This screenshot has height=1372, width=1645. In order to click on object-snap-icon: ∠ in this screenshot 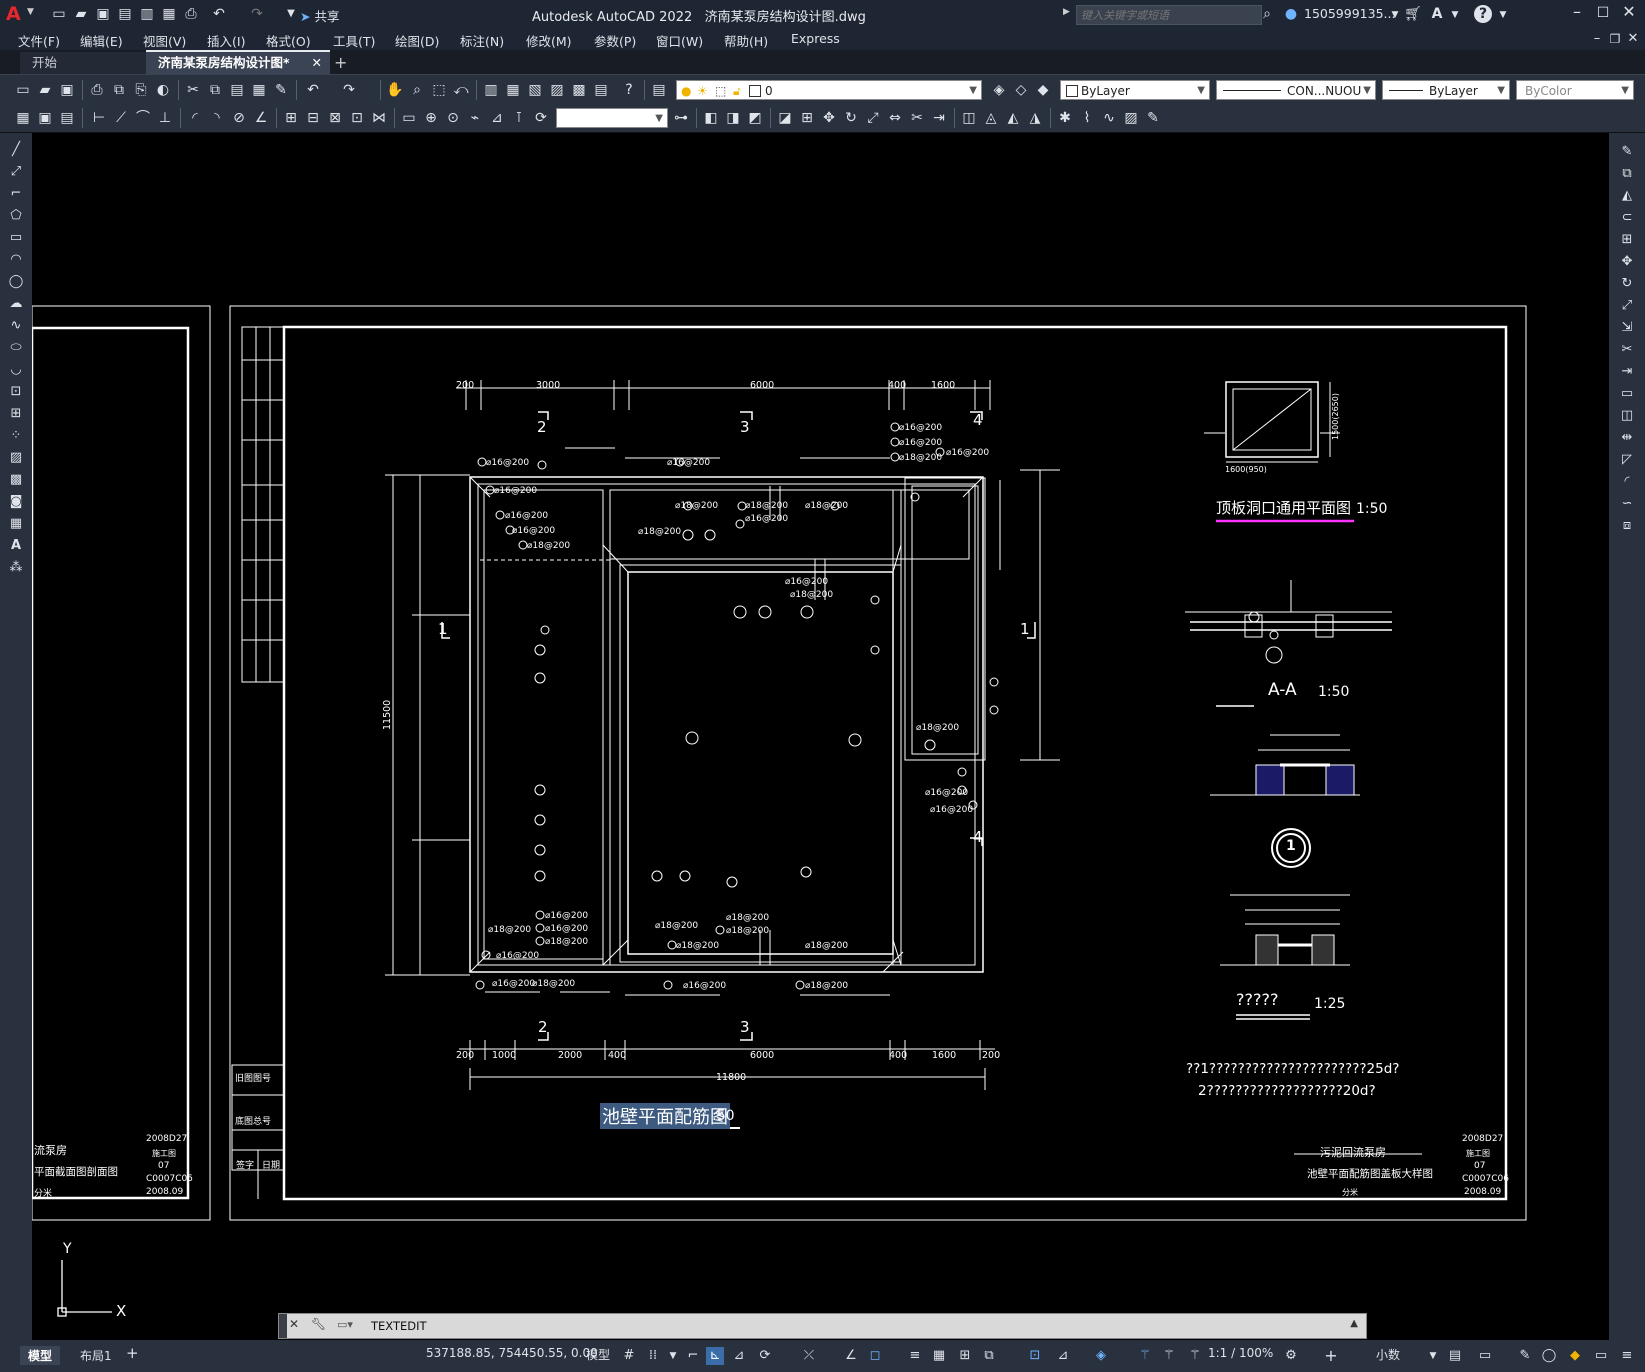, I will do `click(851, 1356)`.